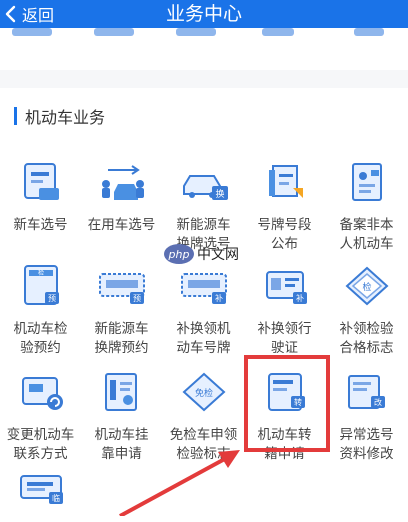 The width and height of the screenshot is (408, 522). Describe the element at coordinates (284, 329) in the screenshot. I see `service-label: 补换领行` at that location.